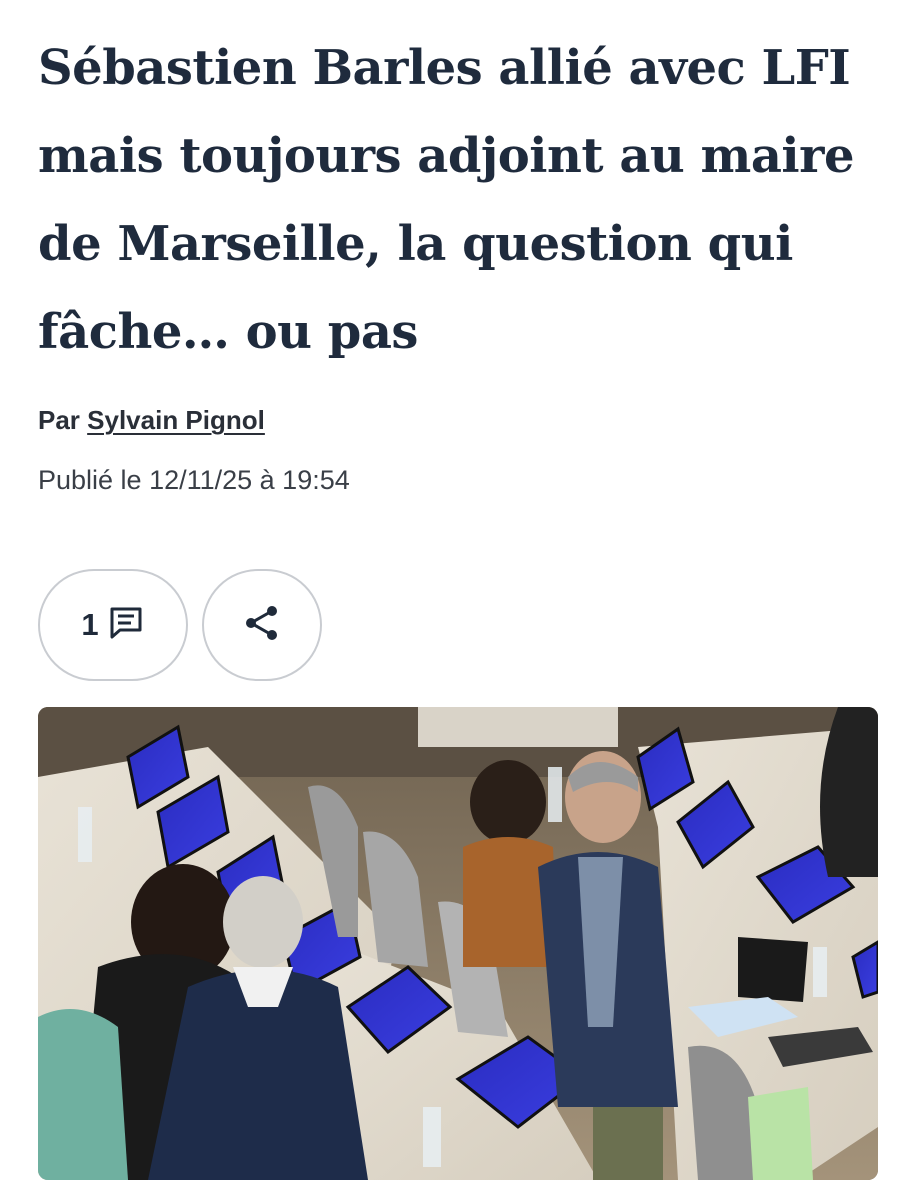 This screenshot has height=1200, width=916. I want to click on comments-button: 1, so click(113, 625).